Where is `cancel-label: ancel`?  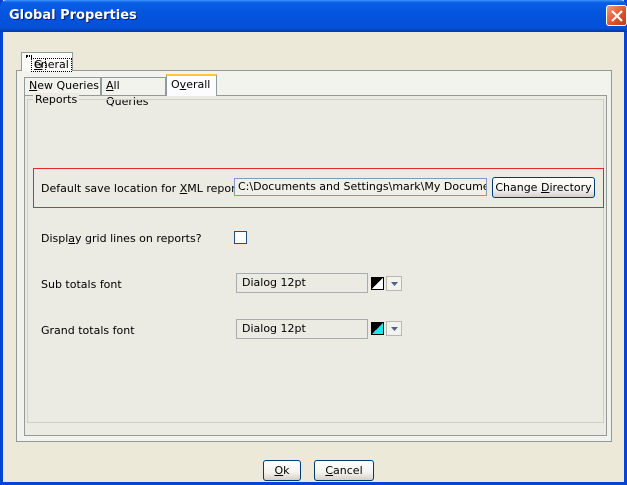
cancel-label: ancel is located at coordinates (348, 470).